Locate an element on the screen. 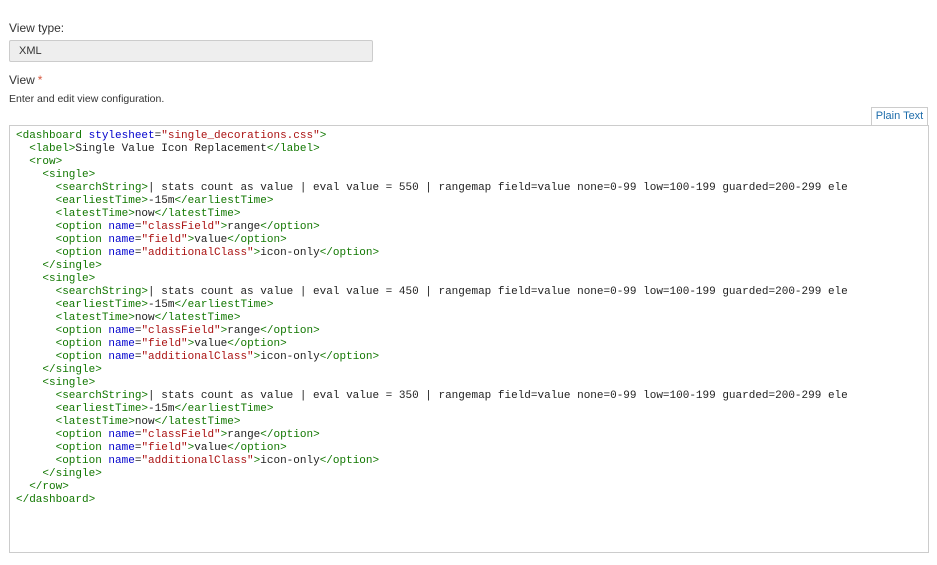  code-token-txt: -15m is located at coordinates (161, 201).